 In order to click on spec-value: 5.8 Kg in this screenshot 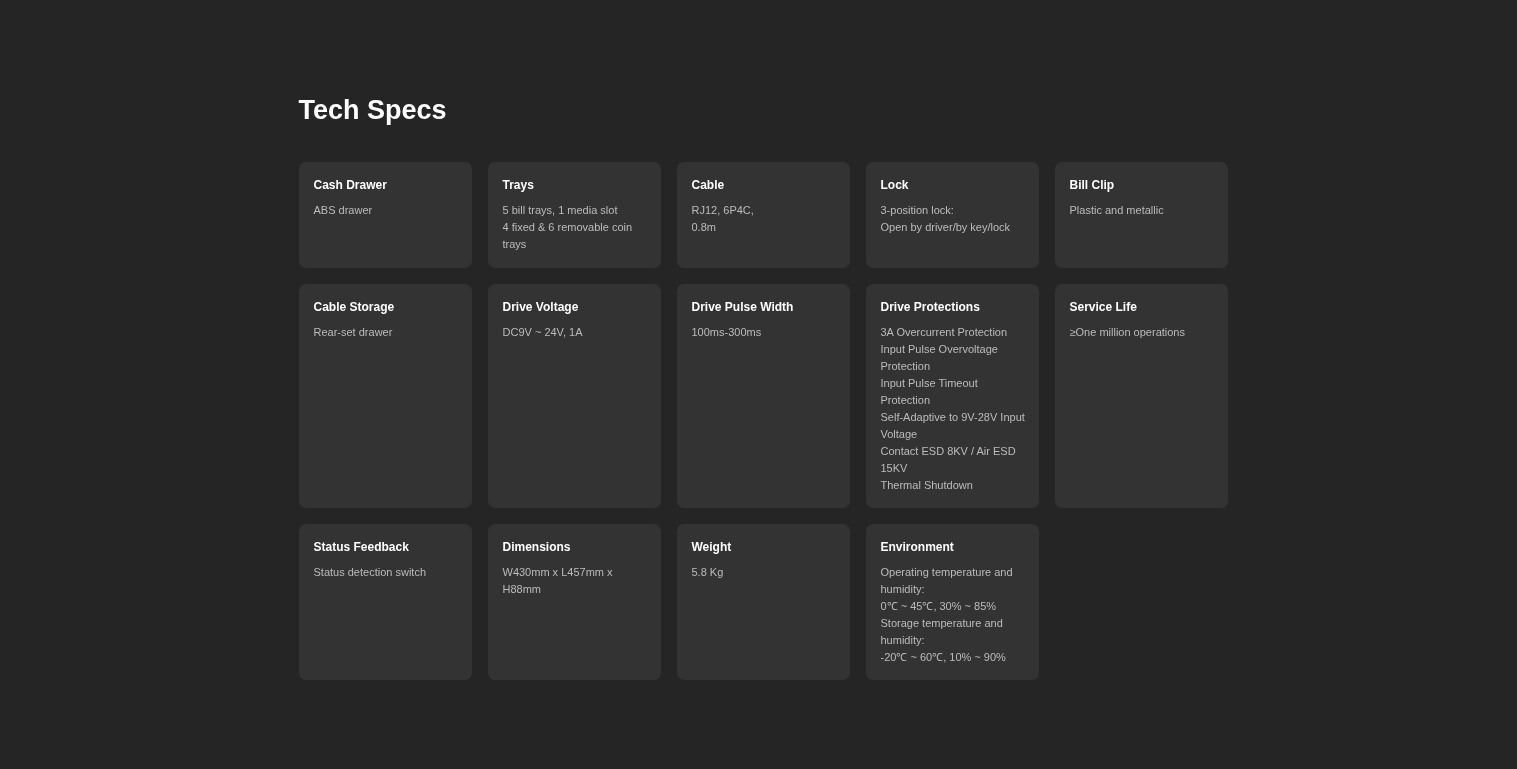, I will do `click(708, 572)`.